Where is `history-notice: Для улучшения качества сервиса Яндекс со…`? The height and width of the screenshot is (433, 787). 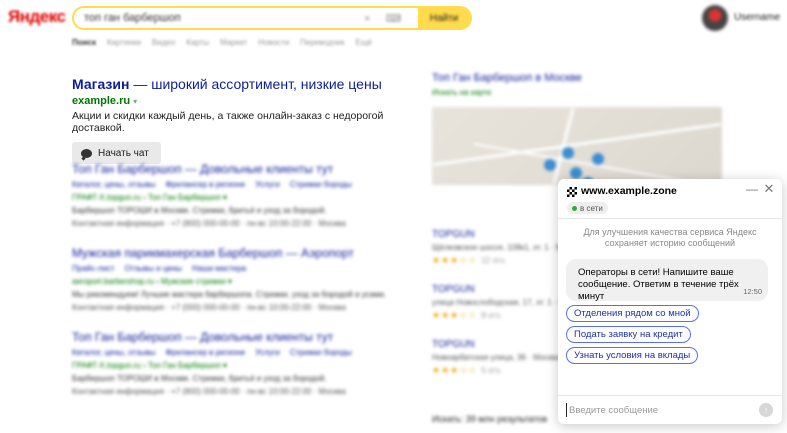 history-notice: Для улучшения качества сервиса Яндекс со… is located at coordinates (670, 237).